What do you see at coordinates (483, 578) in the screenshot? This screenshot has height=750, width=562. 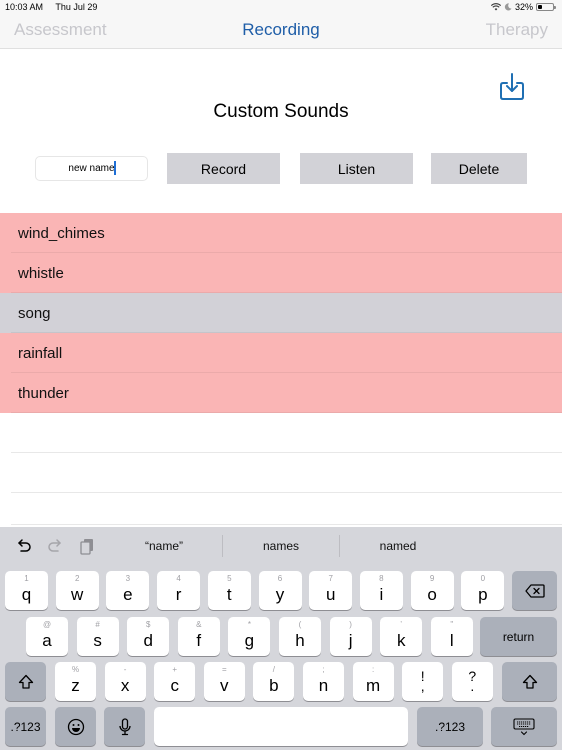 I see `key-alt-char: 0` at bounding box center [483, 578].